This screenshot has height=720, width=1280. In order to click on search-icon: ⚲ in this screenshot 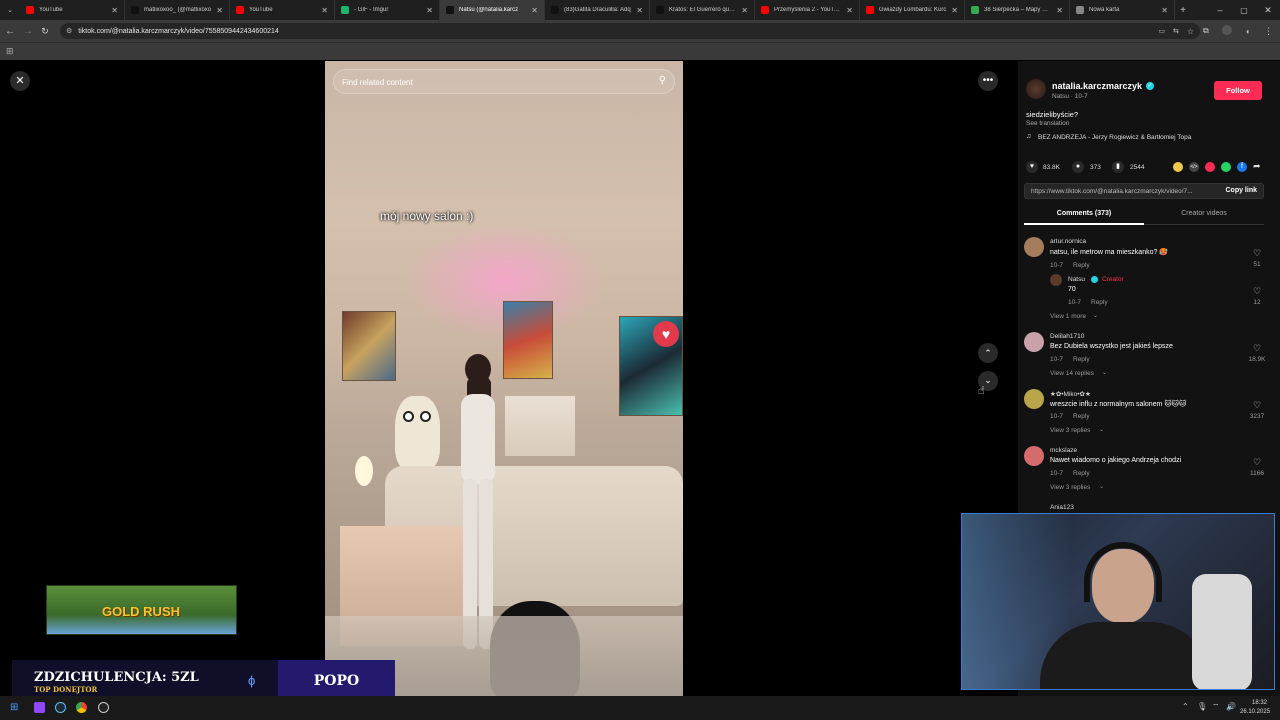, I will do `click(662, 80)`.